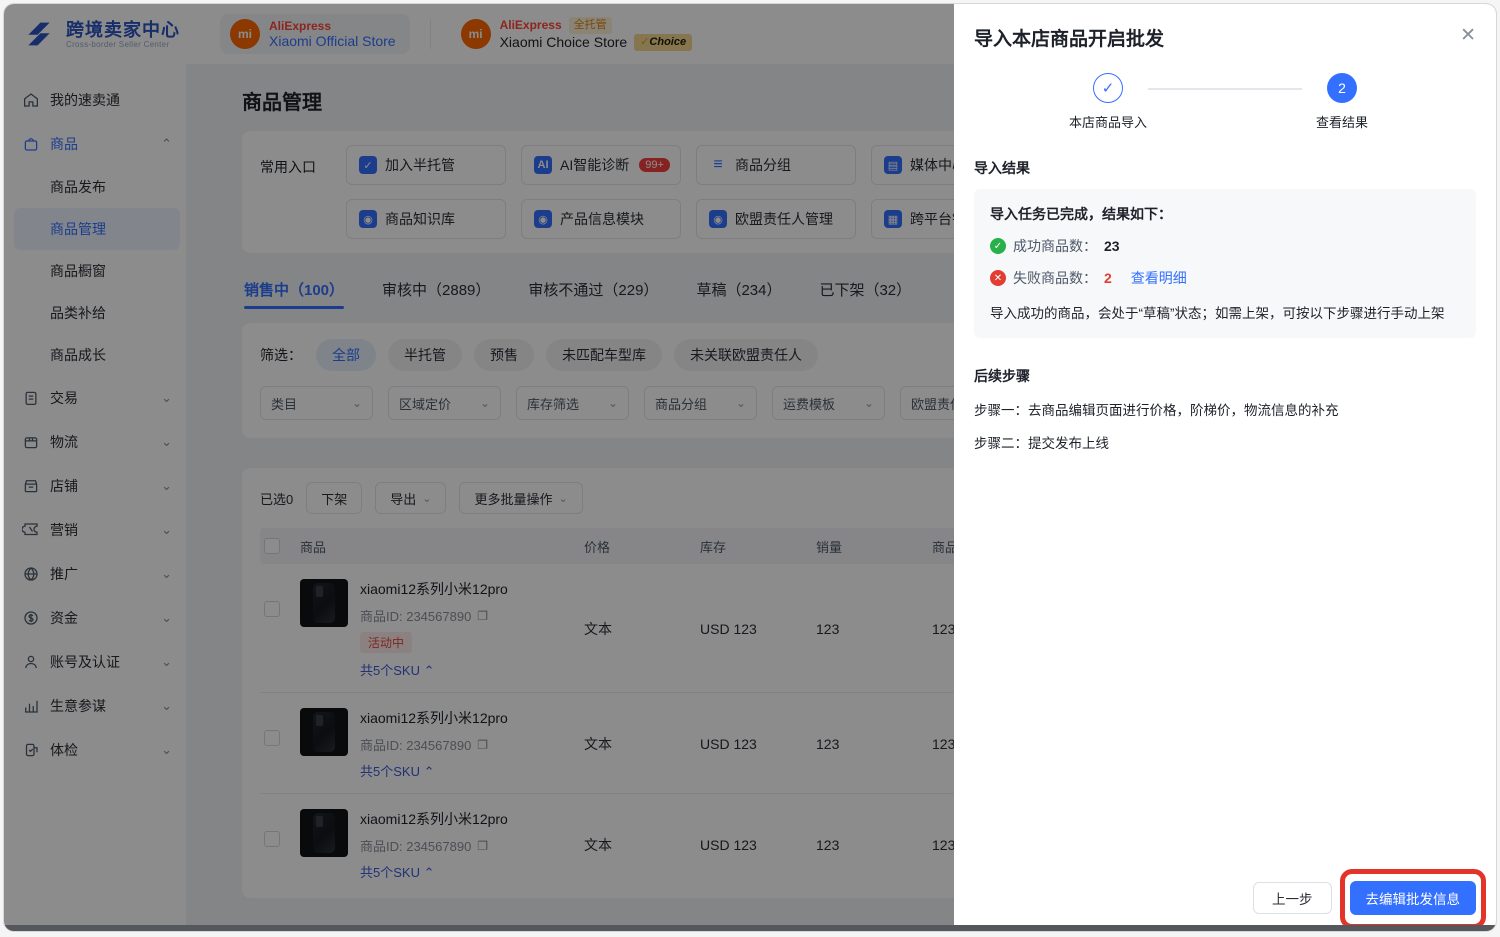  What do you see at coordinates (1412, 898) in the screenshot?
I see `edit-wholesale-info-button: 去编辑批发信息` at bounding box center [1412, 898].